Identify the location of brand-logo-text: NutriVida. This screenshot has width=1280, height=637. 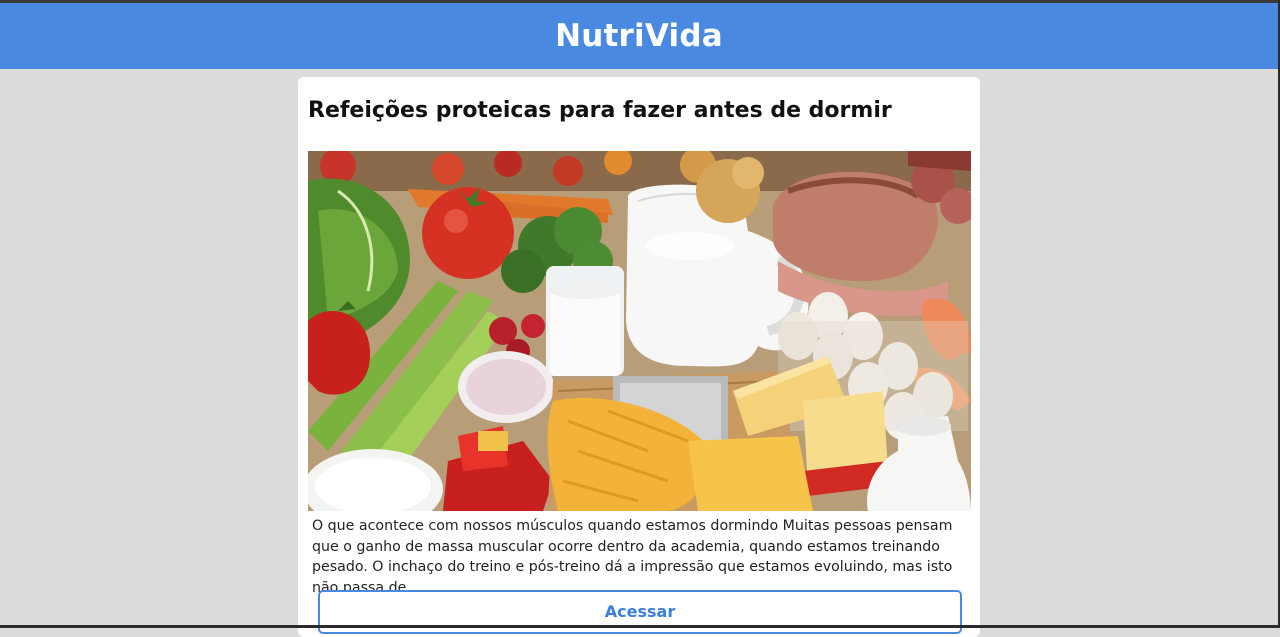
(639, 36).